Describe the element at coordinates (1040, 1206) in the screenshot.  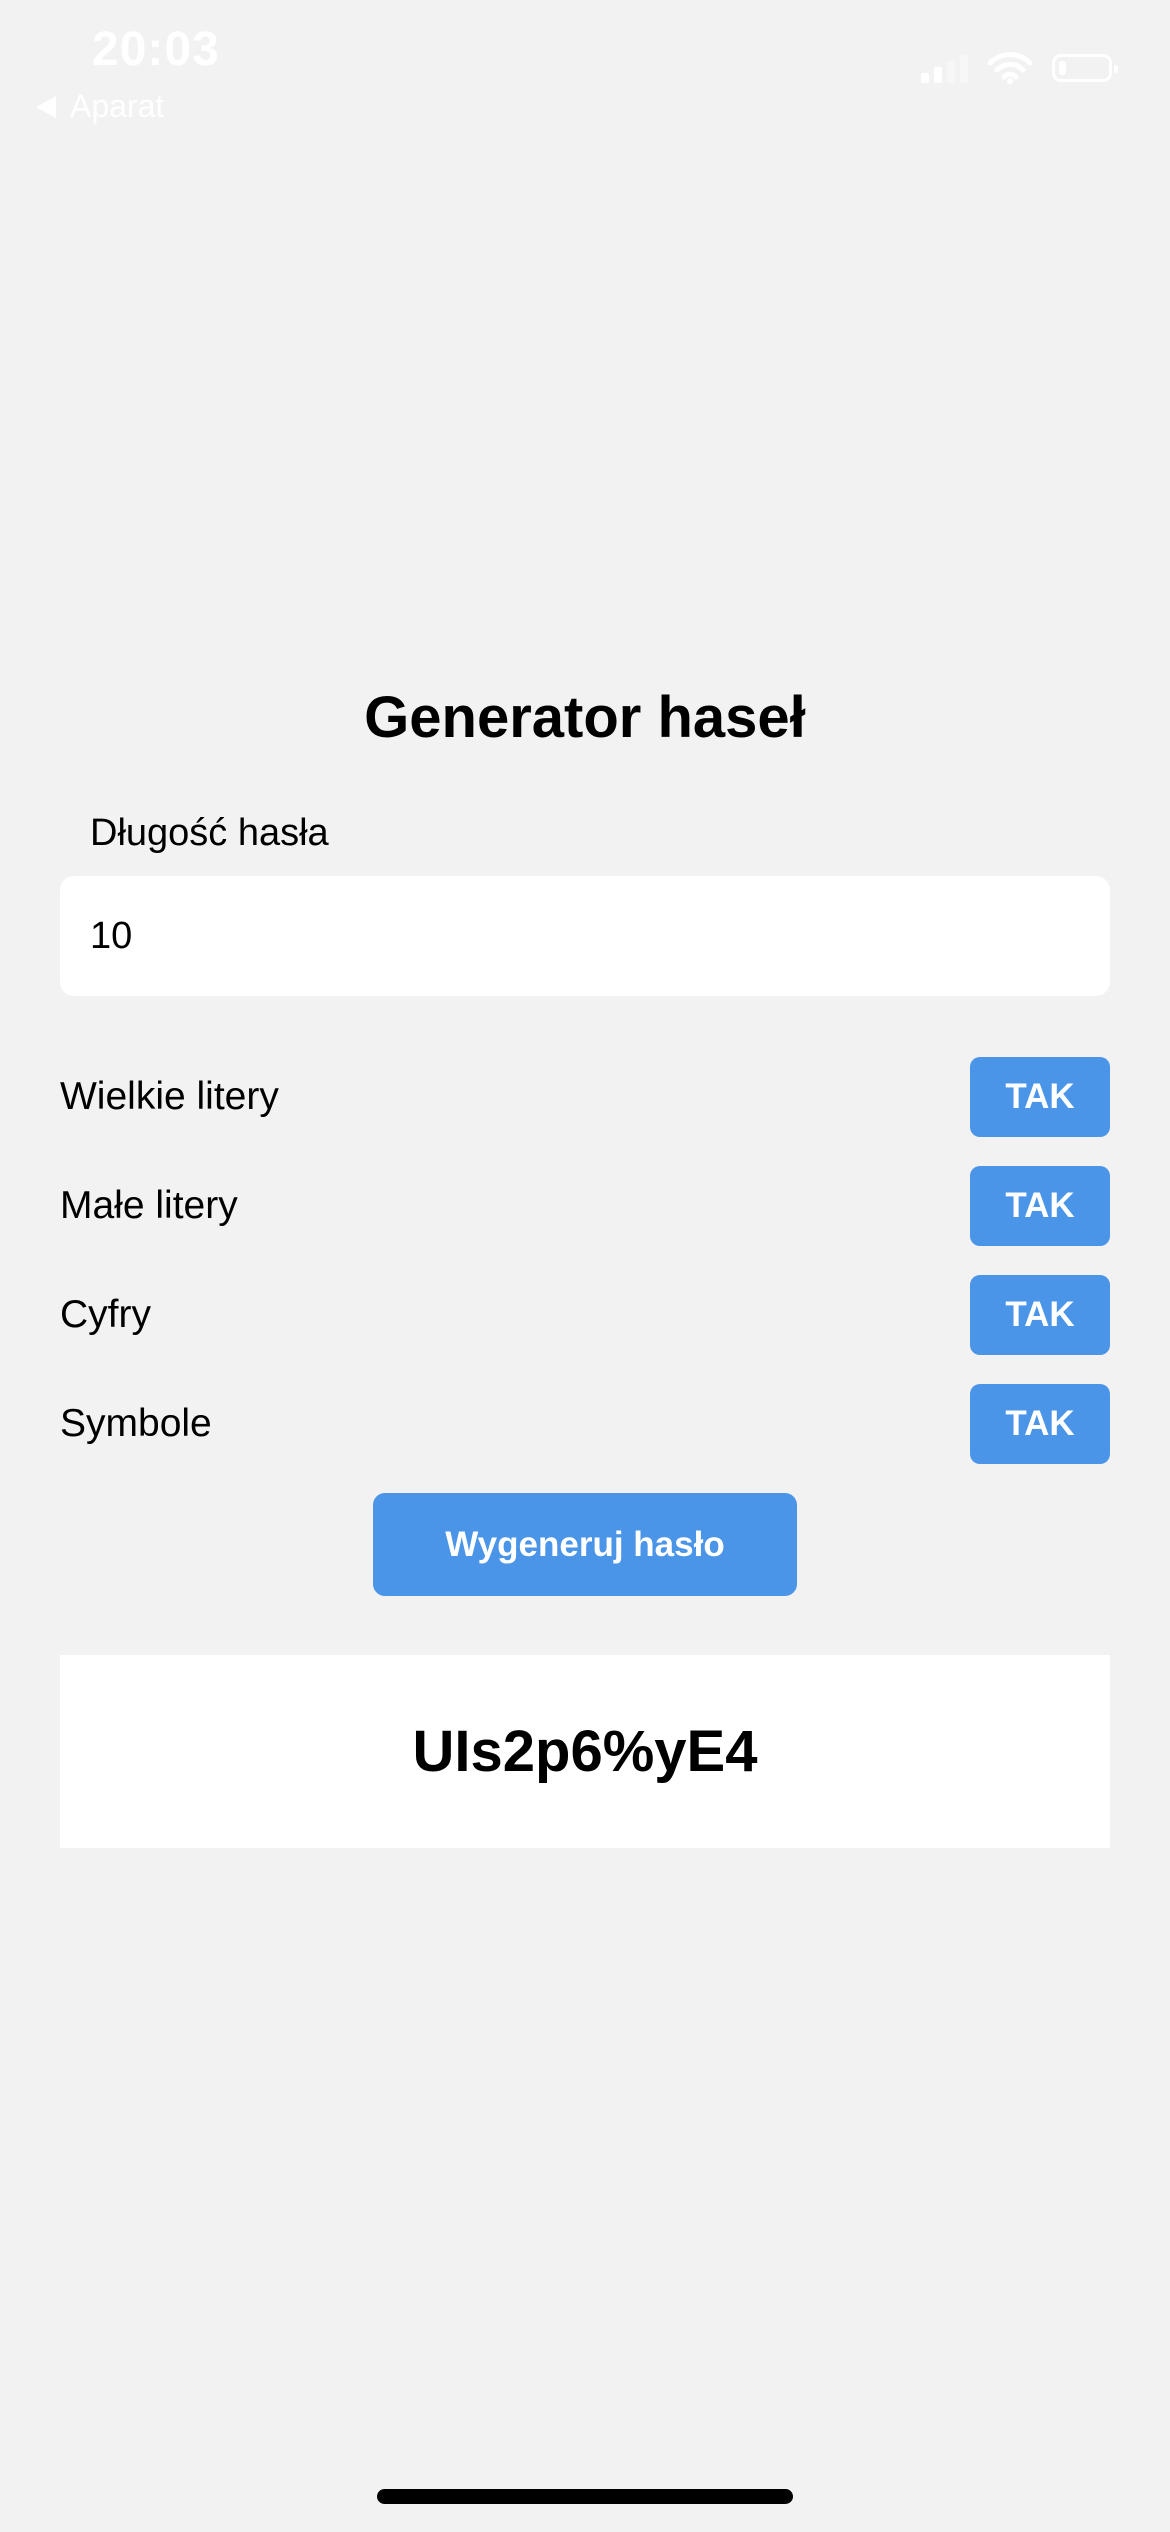
I see `lowercase-toggle-button: TAK` at that location.